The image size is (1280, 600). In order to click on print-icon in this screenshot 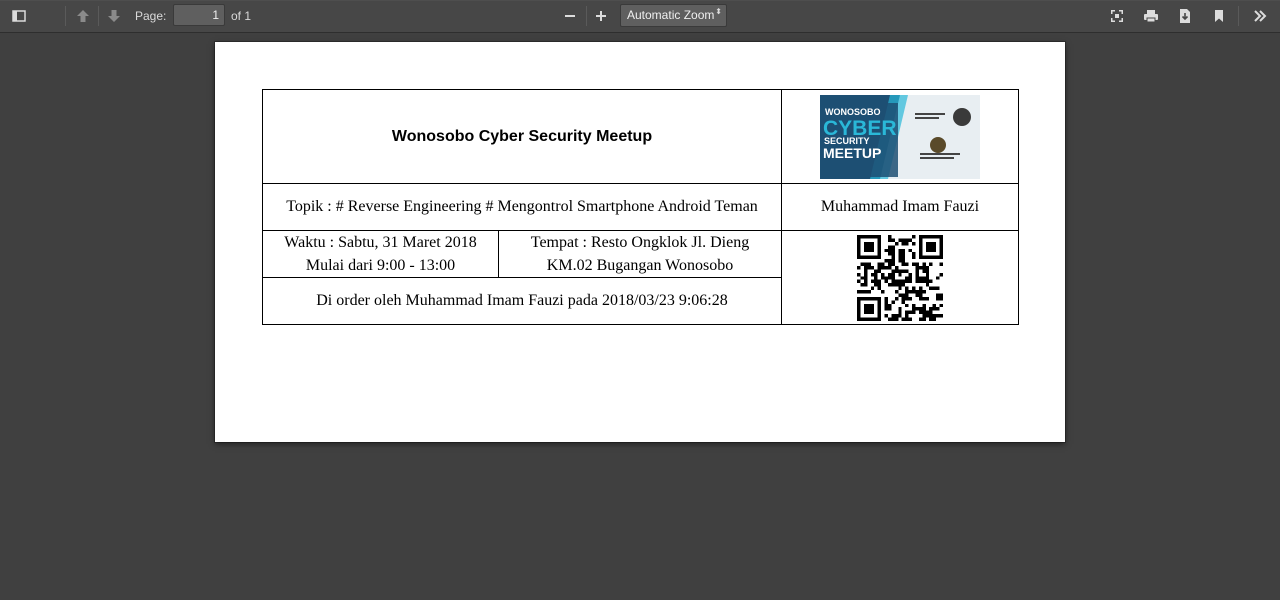, I will do `click(1151, 16)`.